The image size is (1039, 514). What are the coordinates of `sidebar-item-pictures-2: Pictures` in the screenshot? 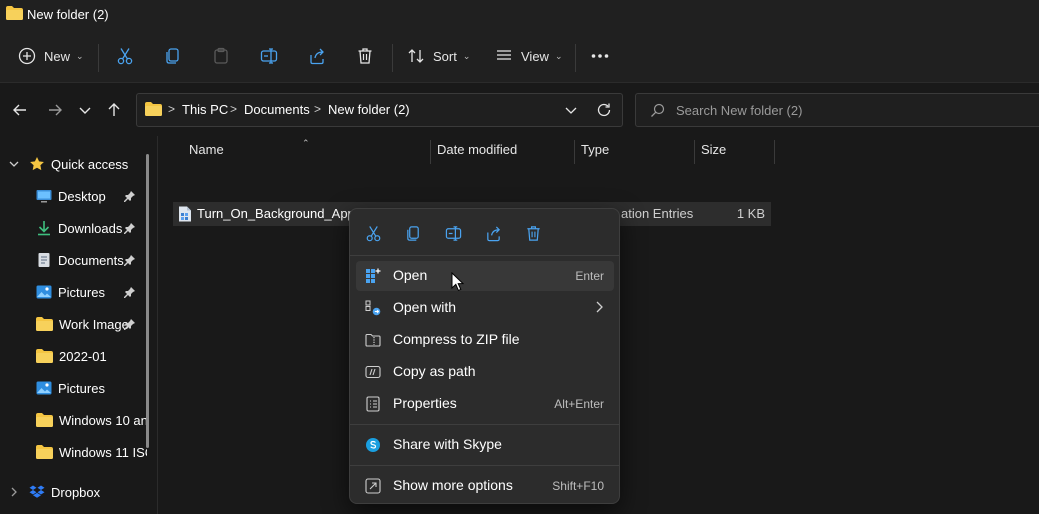 It's located at (75, 388).